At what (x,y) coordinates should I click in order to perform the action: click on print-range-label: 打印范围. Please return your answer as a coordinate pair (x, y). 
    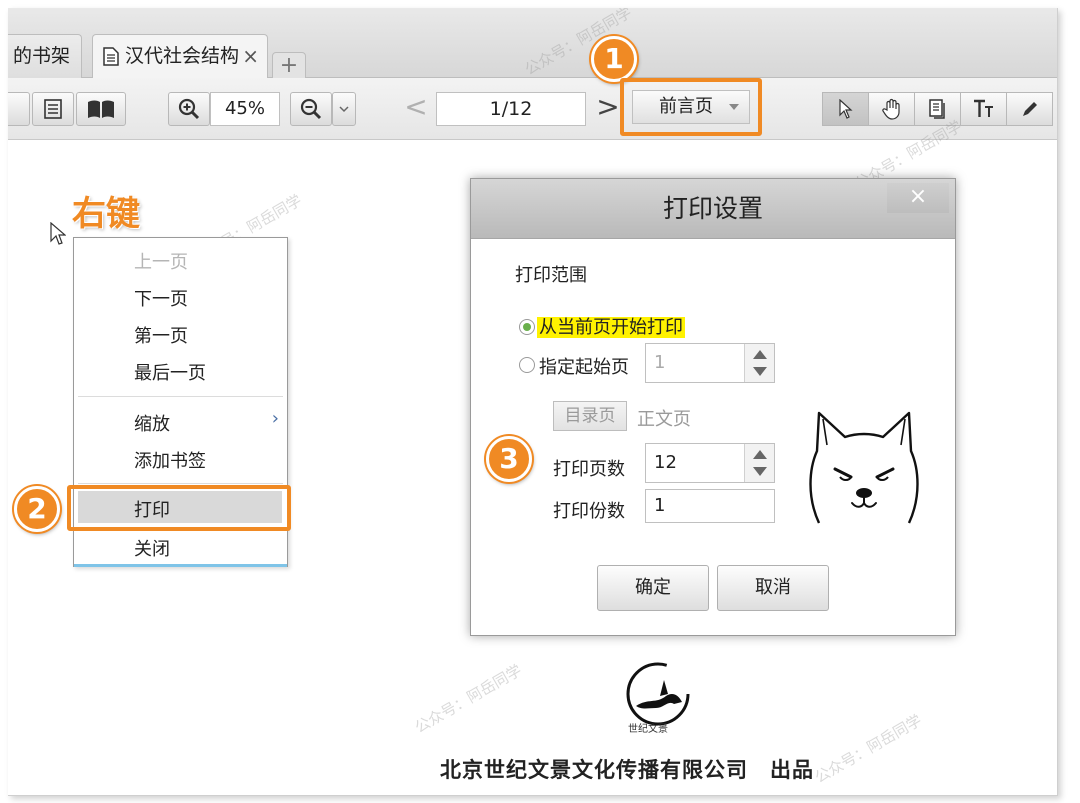
    Looking at the image, I should click on (551, 275).